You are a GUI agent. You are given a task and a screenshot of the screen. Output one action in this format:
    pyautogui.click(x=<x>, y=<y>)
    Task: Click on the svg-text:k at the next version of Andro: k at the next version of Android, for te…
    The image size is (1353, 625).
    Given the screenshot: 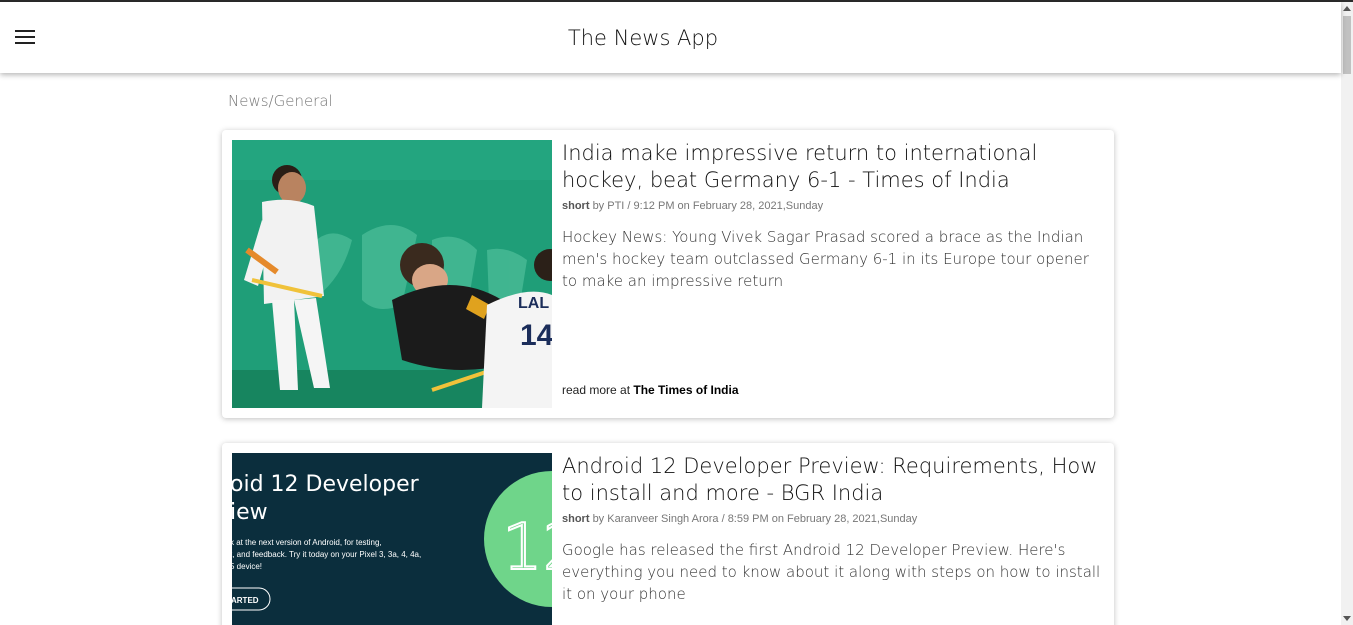 What is the action you would take?
    pyautogui.click(x=307, y=542)
    